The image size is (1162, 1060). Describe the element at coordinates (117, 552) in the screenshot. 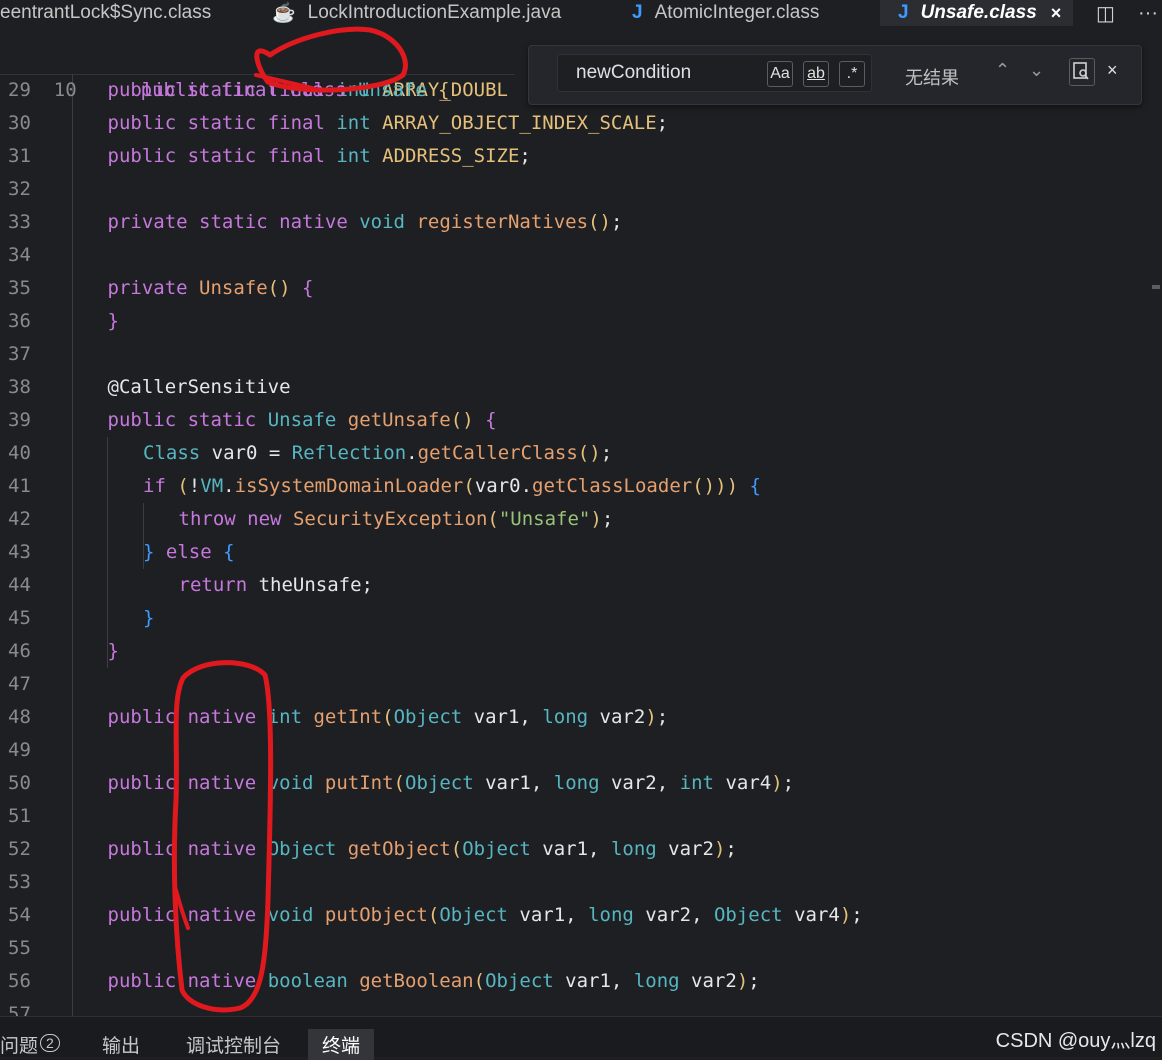

I see `code-line: 43} else {` at that location.